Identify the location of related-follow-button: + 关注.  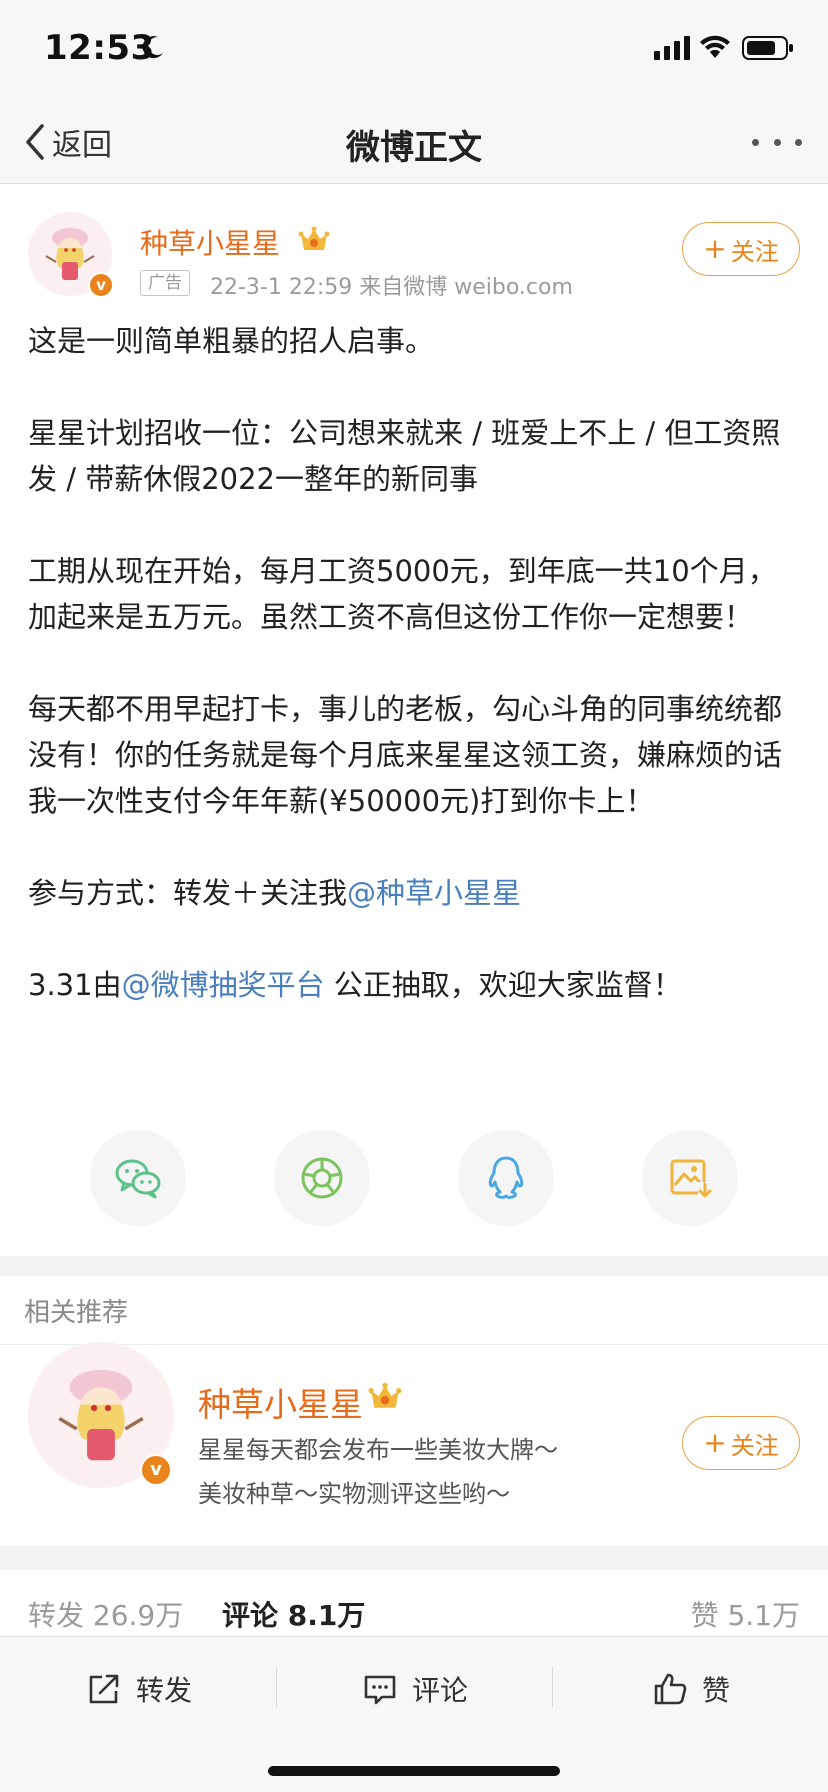
(741, 1443).